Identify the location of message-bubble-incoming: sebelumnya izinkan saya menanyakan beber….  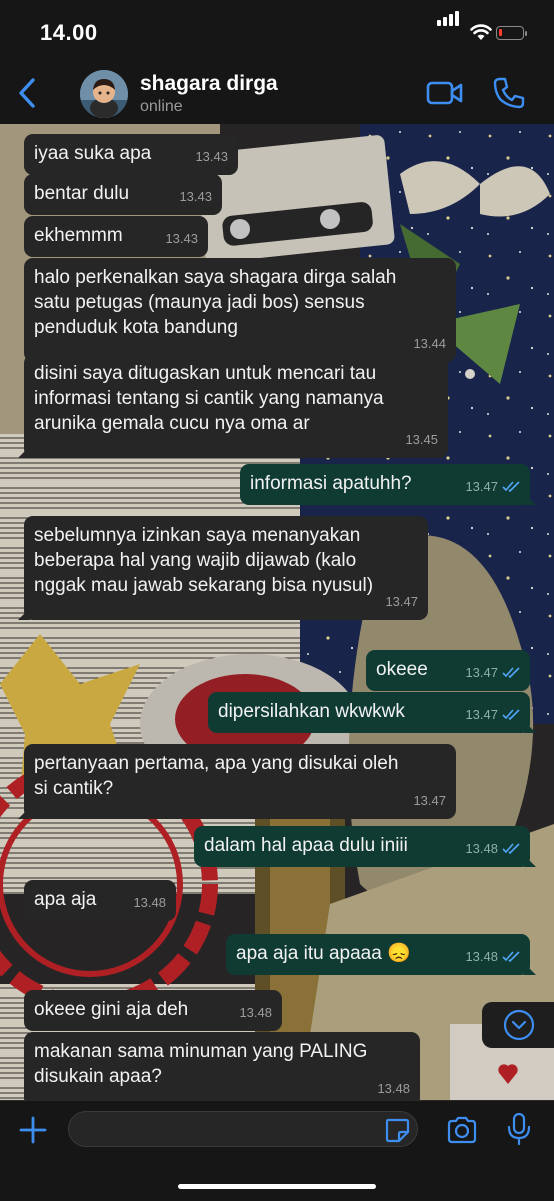
(226, 568).